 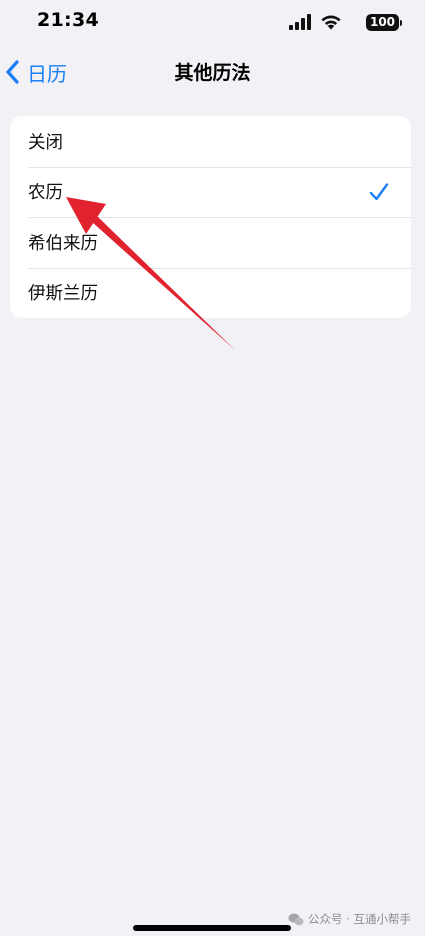 What do you see at coordinates (45, 142) in the screenshot?
I see `option-label: 关闭` at bounding box center [45, 142].